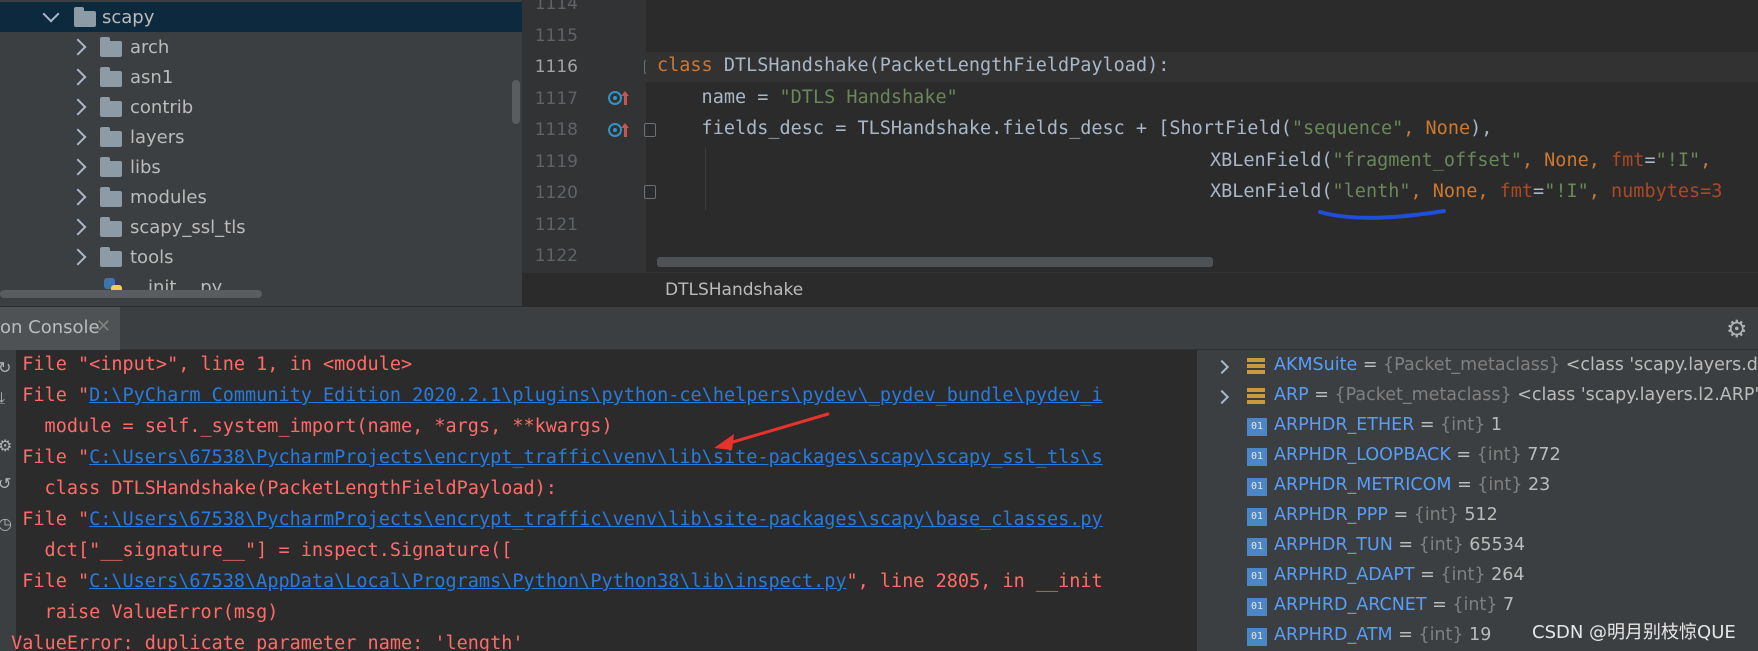 Image resolution: width=1758 pixels, height=651 pixels. I want to click on code-line-1117: name = "DTLS Handshake", so click(807, 97).